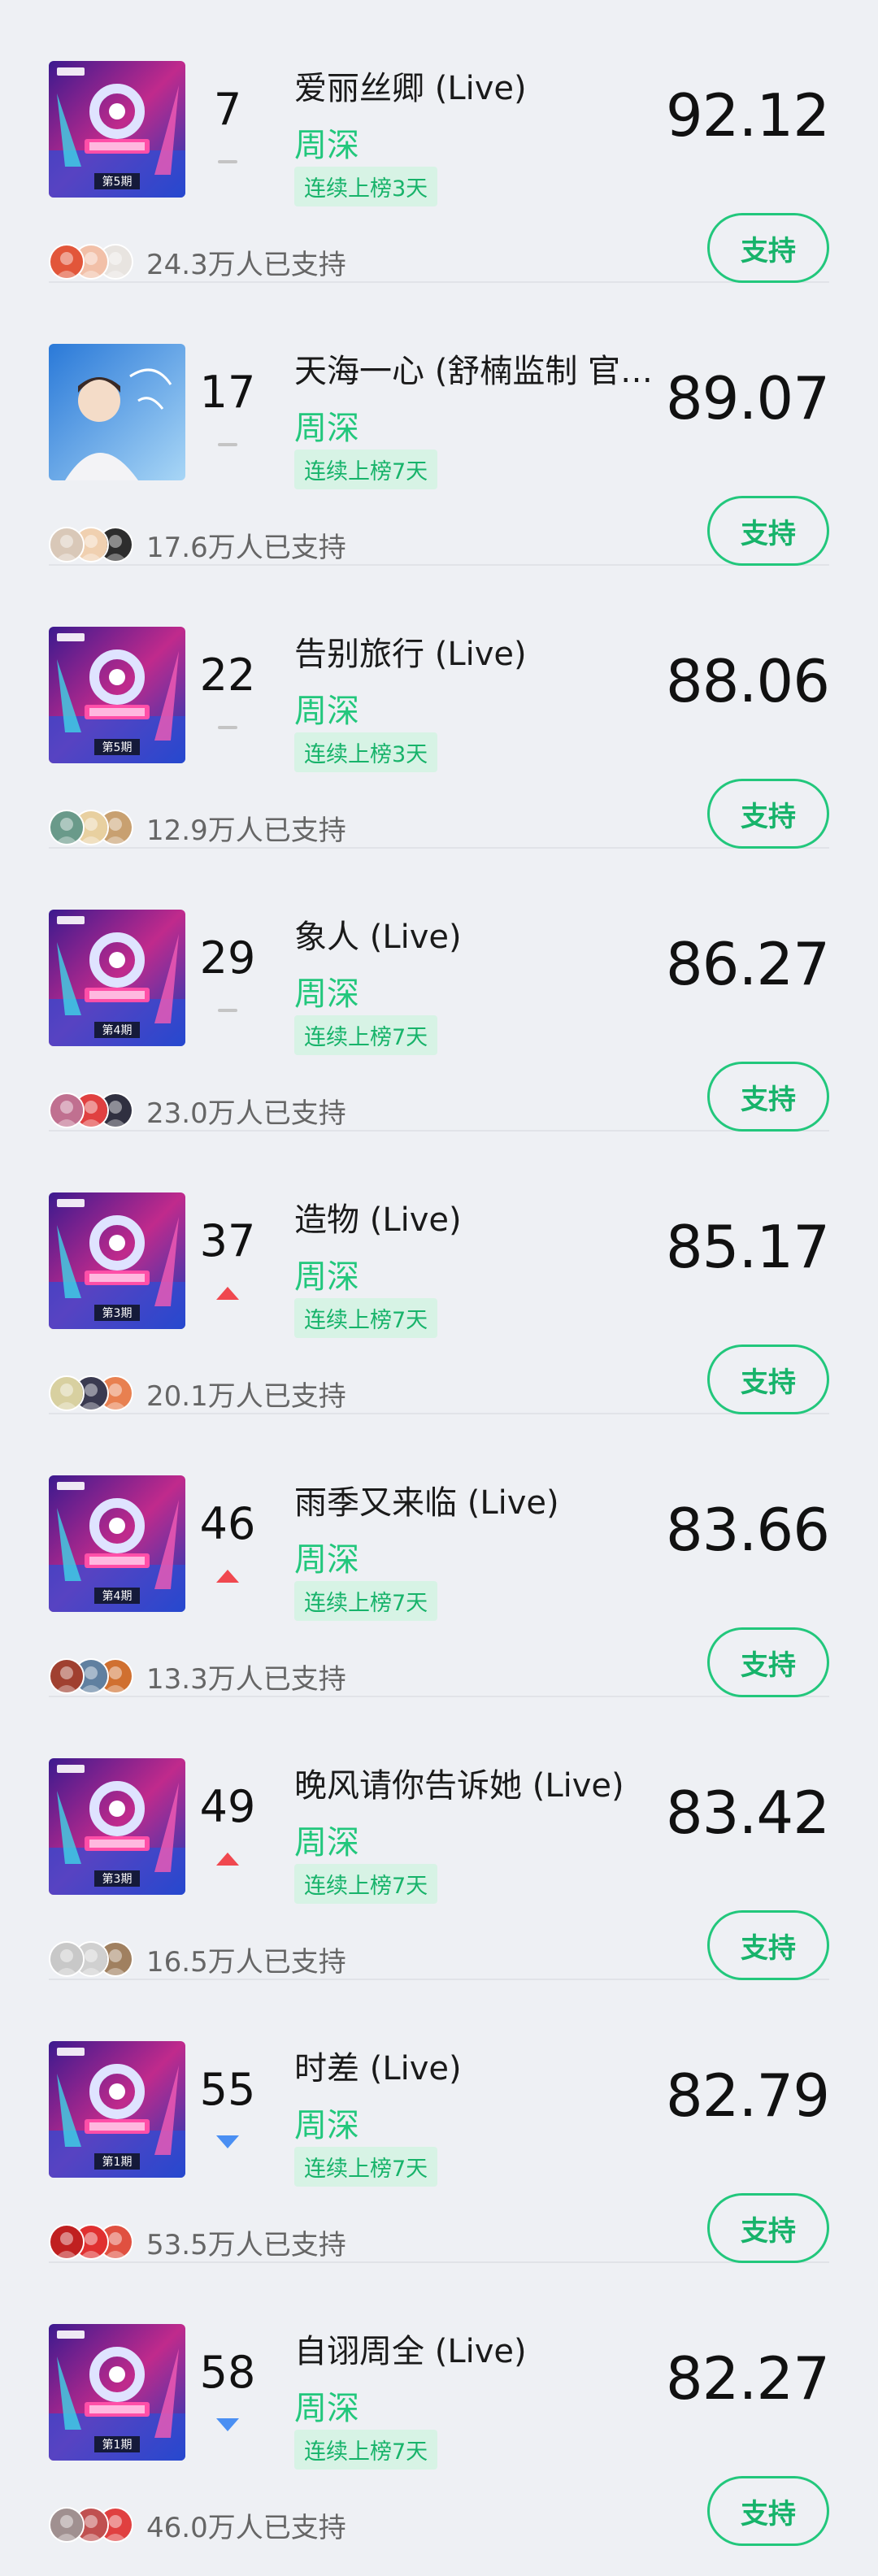  What do you see at coordinates (506, 1499) in the screenshot?
I see `song-title: 雨季又来临 (Live)` at bounding box center [506, 1499].